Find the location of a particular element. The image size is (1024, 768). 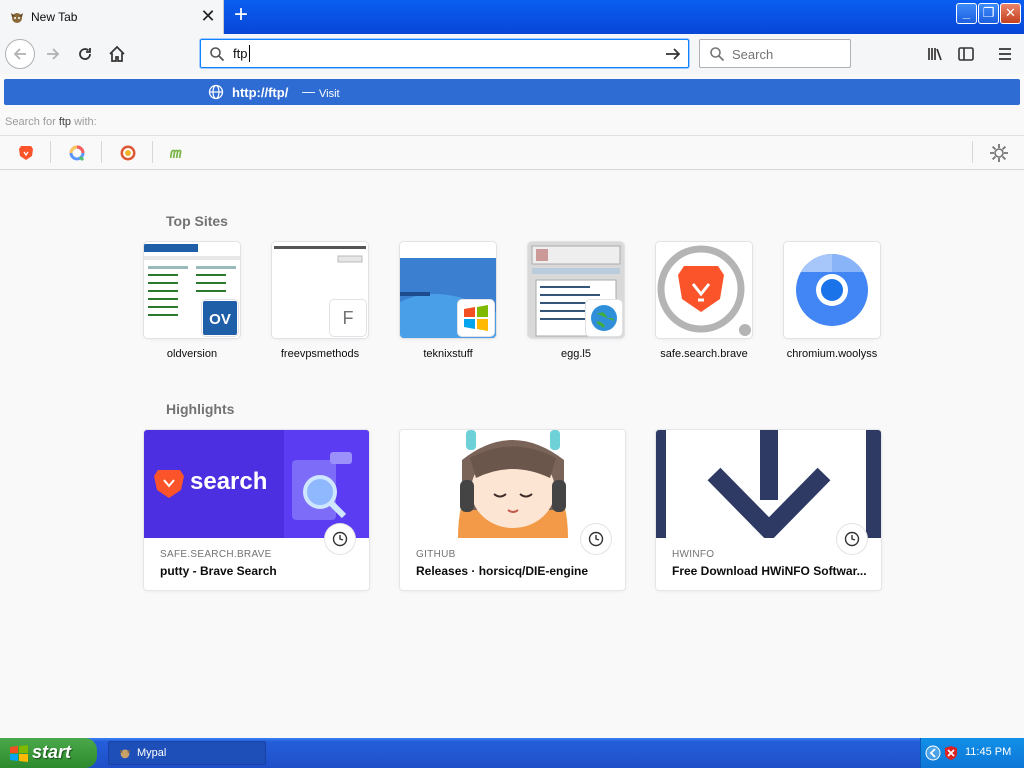

text-caret is located at coordinates (249, 53).